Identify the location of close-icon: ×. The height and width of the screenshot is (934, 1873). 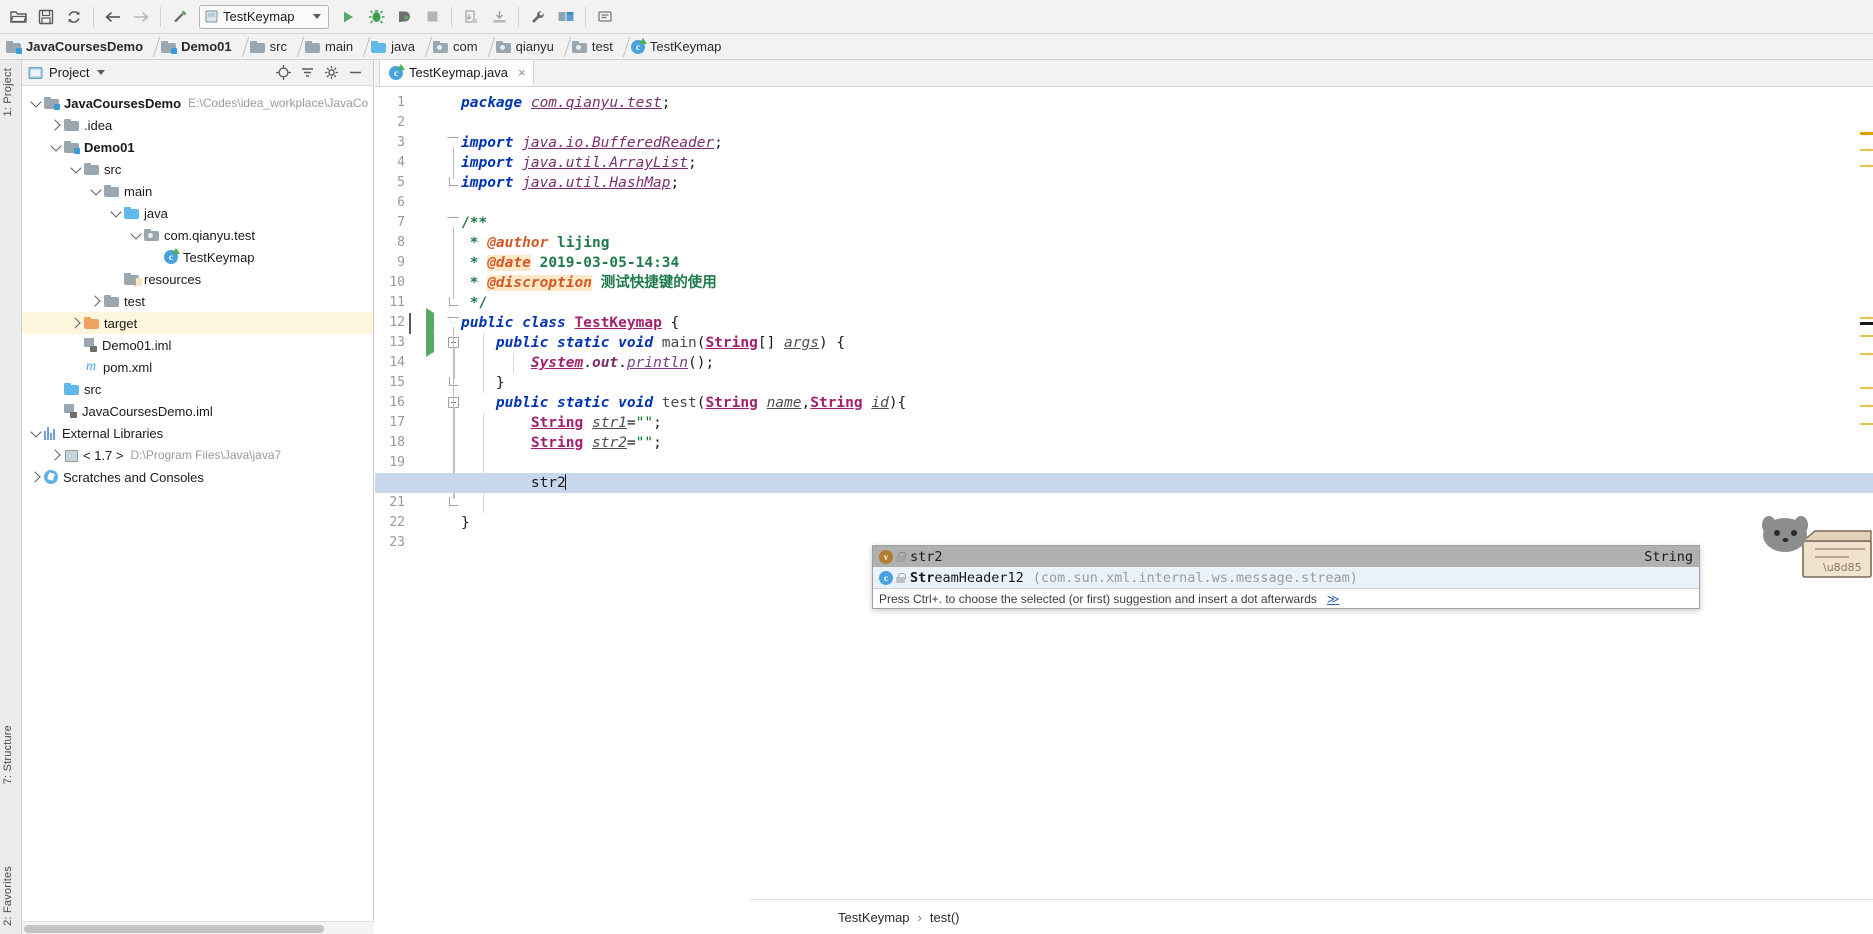
(522, 72).